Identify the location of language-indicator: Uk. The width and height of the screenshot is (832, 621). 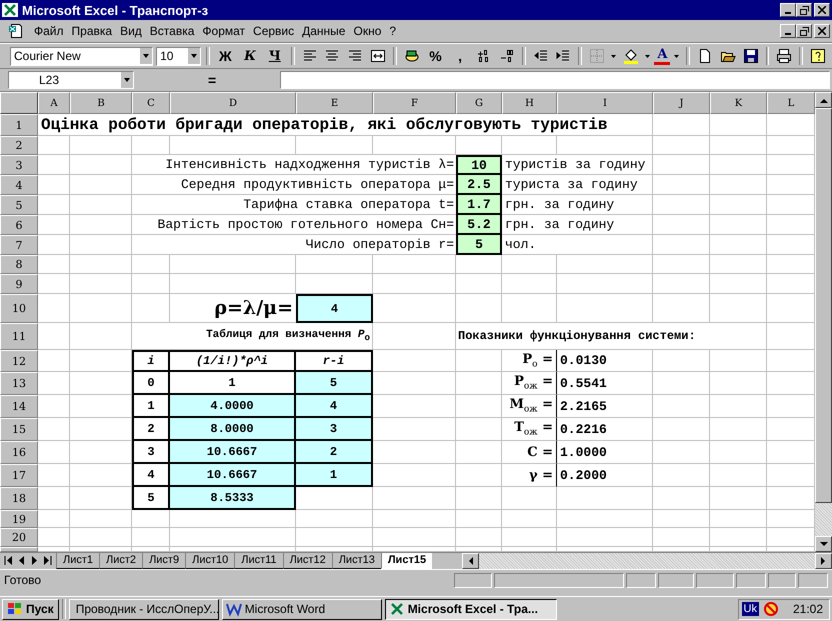
(750, 609).